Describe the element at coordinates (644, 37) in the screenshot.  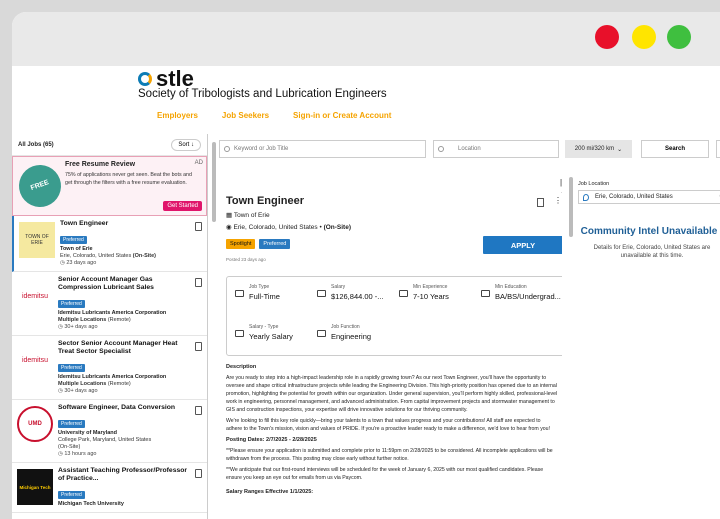
I see `minimize-window-icon` at that location.